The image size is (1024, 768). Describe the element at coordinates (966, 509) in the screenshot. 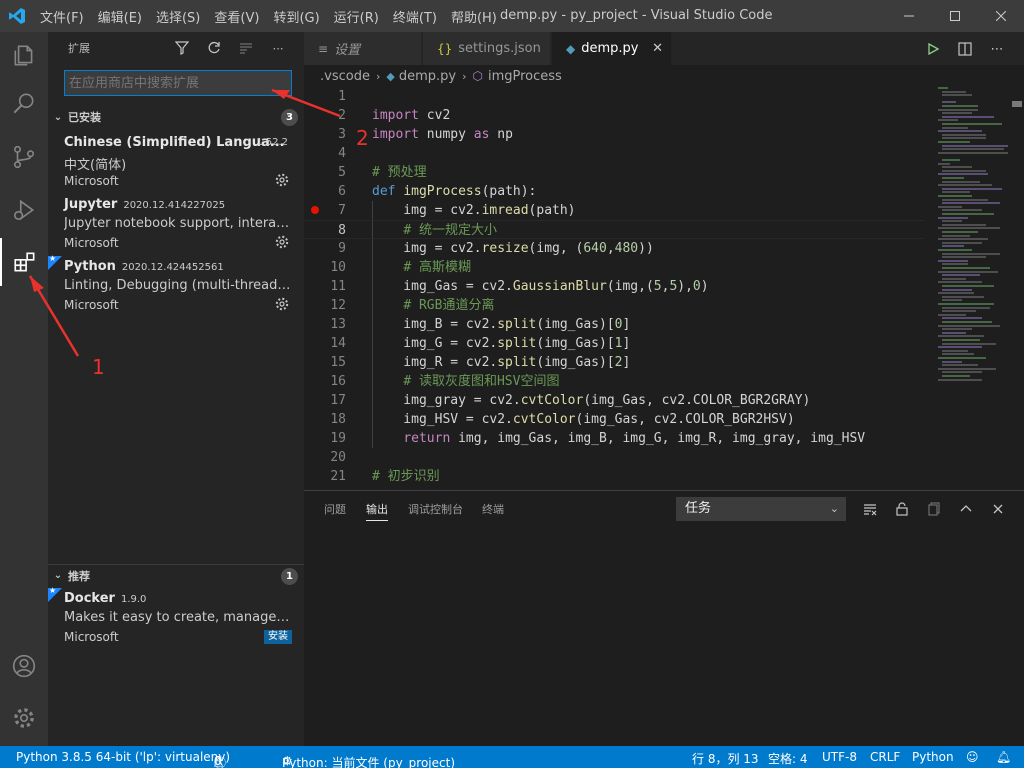

I see `maximize-panel-button` at that location.